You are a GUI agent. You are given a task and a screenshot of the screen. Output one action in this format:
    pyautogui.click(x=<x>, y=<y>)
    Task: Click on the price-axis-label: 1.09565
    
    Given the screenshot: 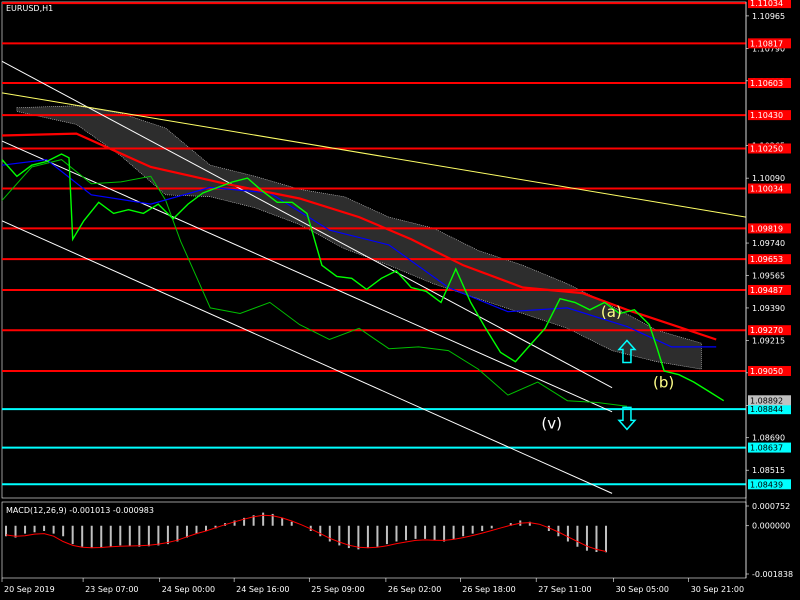 What is the action you would take?
    pyautogui.click(x=768, y=275)
    